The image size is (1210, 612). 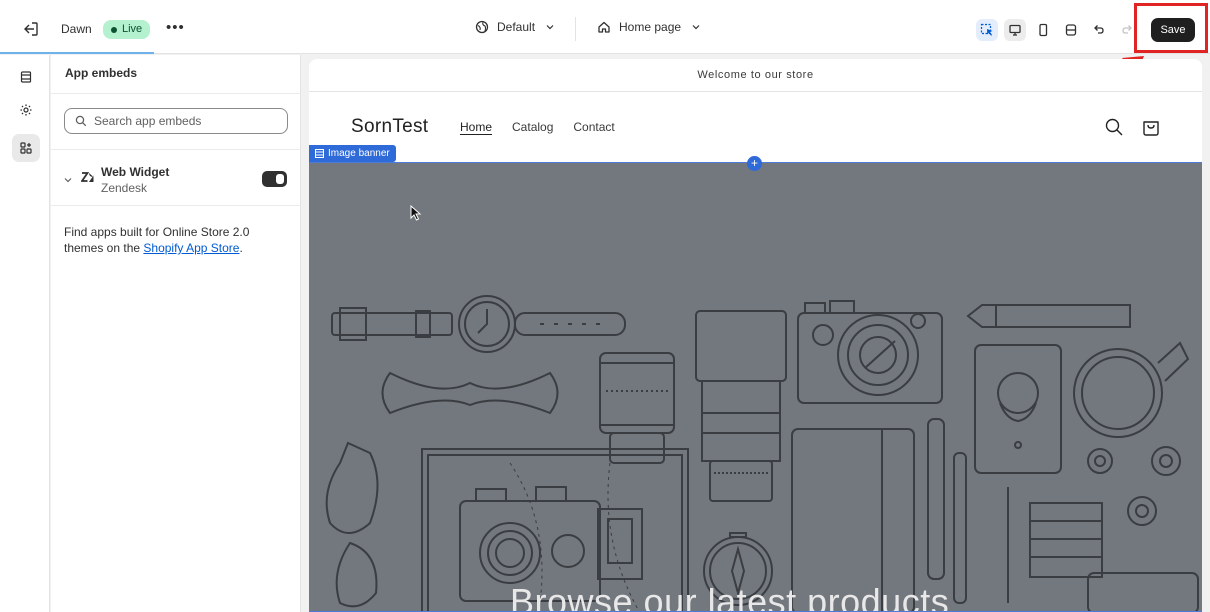 What do you see at coordinates (1151, 127) in the screenshot?
I see `cart-icon` at bounding box center [1151, 127].